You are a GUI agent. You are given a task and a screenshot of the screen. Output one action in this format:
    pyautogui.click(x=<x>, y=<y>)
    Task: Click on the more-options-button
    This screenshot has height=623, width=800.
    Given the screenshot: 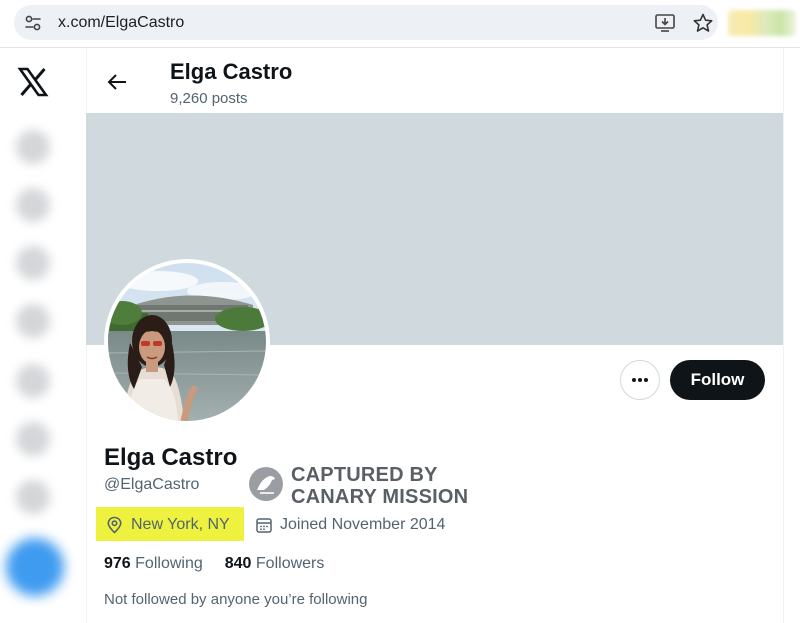 What is the action you would take?
    pyautogui.click(x=640, y=380)
    